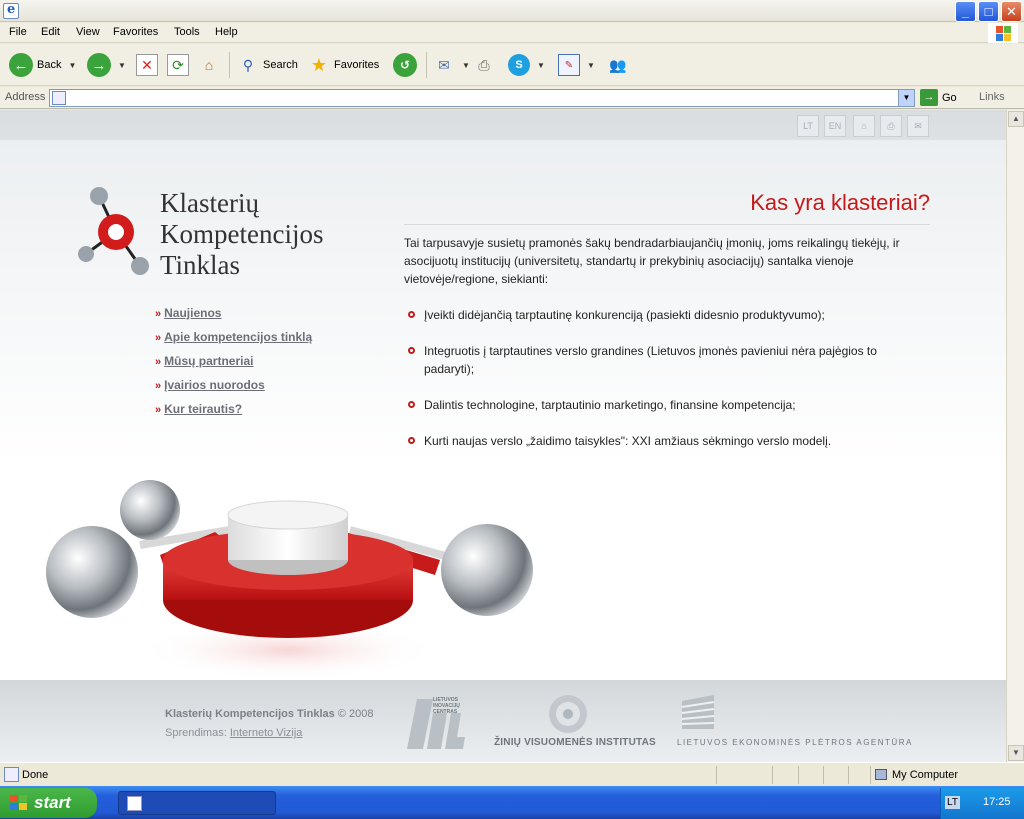  Describe the element at coordinates (214, 385) in the screenshot. I see `nav-link: Įvairios nuorodos` at that location.